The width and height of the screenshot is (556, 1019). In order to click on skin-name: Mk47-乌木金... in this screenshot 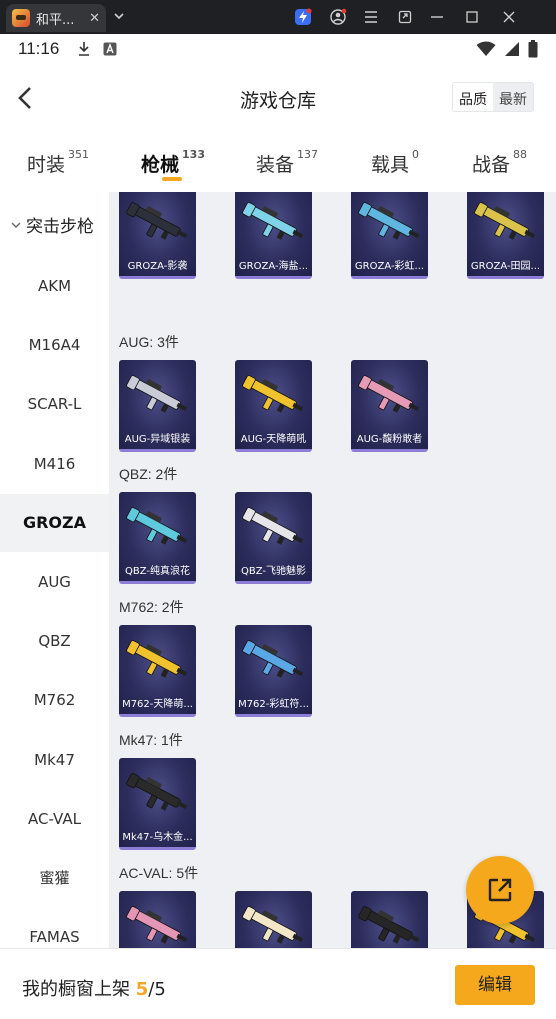, I will do `click(157, 837)`.